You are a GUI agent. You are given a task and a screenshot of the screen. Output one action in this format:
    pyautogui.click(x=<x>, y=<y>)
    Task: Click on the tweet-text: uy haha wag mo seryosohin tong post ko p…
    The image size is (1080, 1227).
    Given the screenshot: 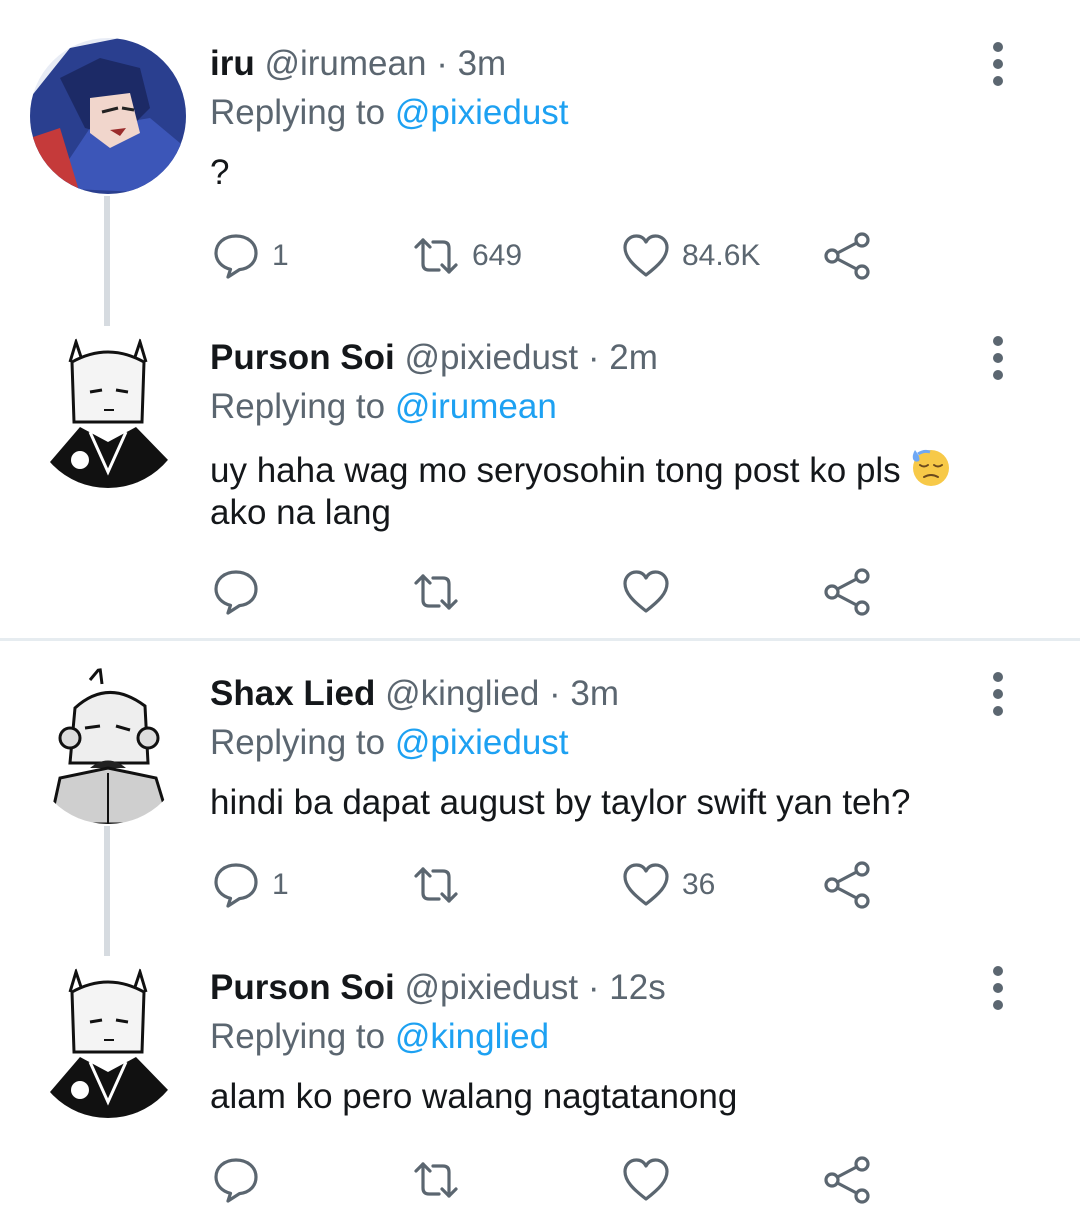 What is the action you would take?
    pyautogui.click(x=610, y=490)
    